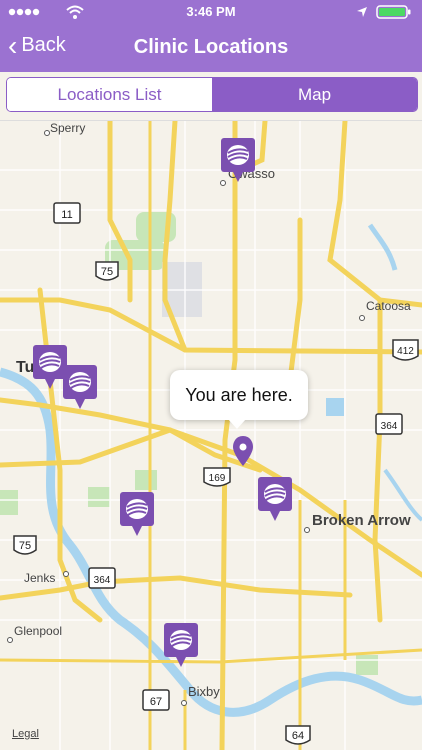 The width and height of the screenshot is (422, 750). I want to click on svg-text: 64, so click(298, 736).